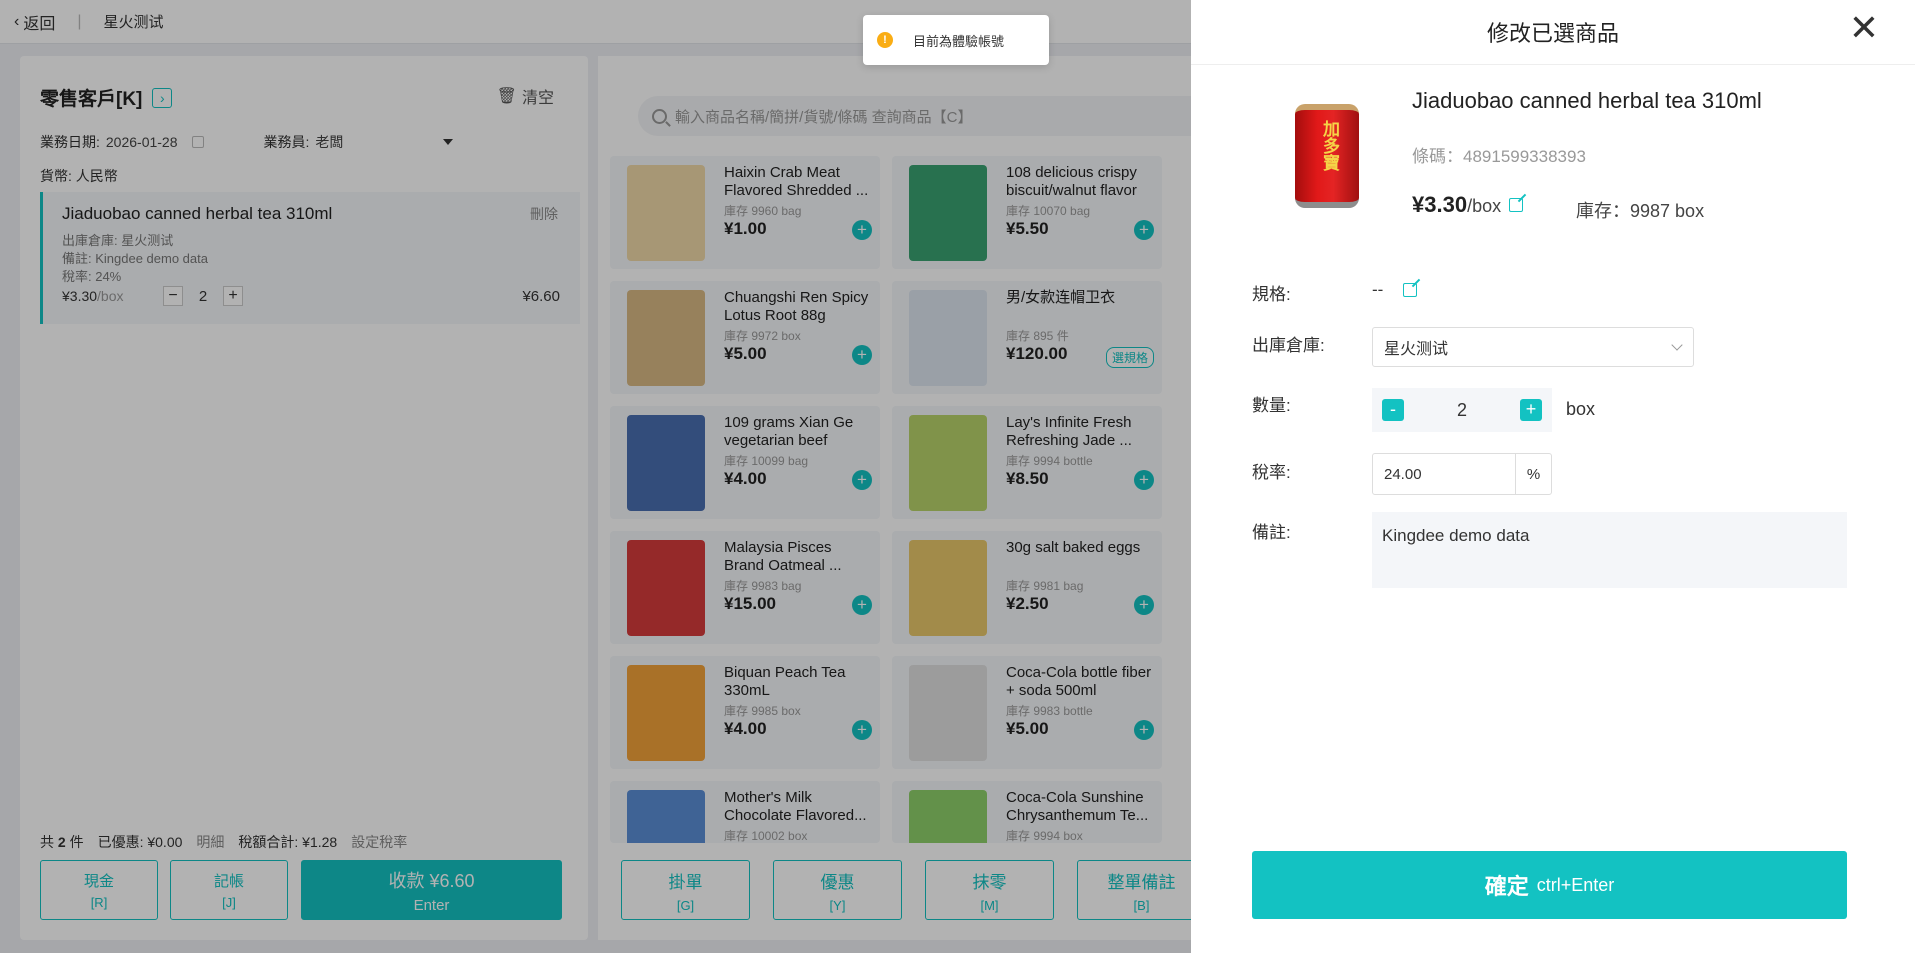  What do you see at coordinates (1609, 550) in the screenshot?
I see `remark-textarea: Kingdee demo data` at bounding box center [1609, 550].